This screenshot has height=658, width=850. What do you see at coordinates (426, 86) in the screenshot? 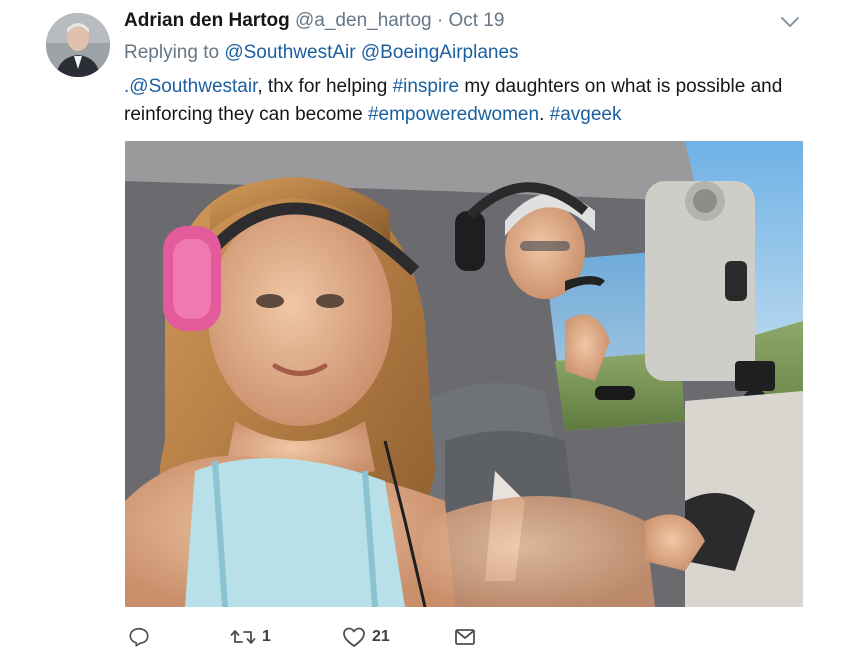
I see `hashtag-inspire: #inspire` at bounding box center [426, 86].